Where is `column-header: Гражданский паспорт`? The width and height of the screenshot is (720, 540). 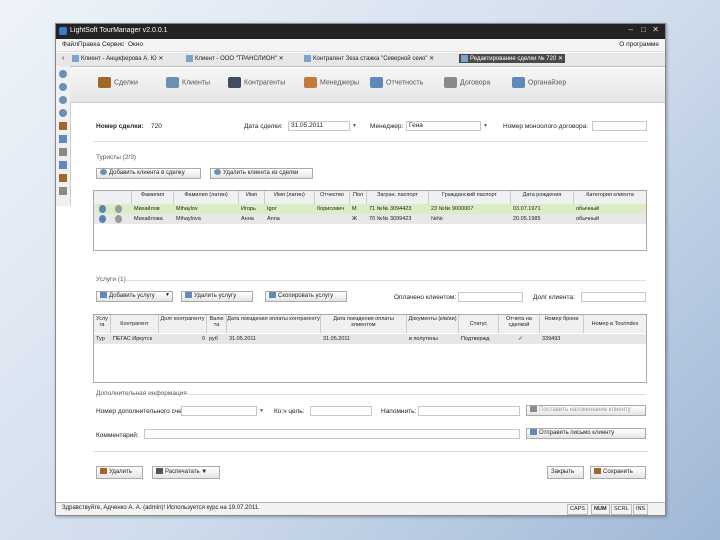
column-header: Гражданский паспорт is located at coordinates (470, 197).